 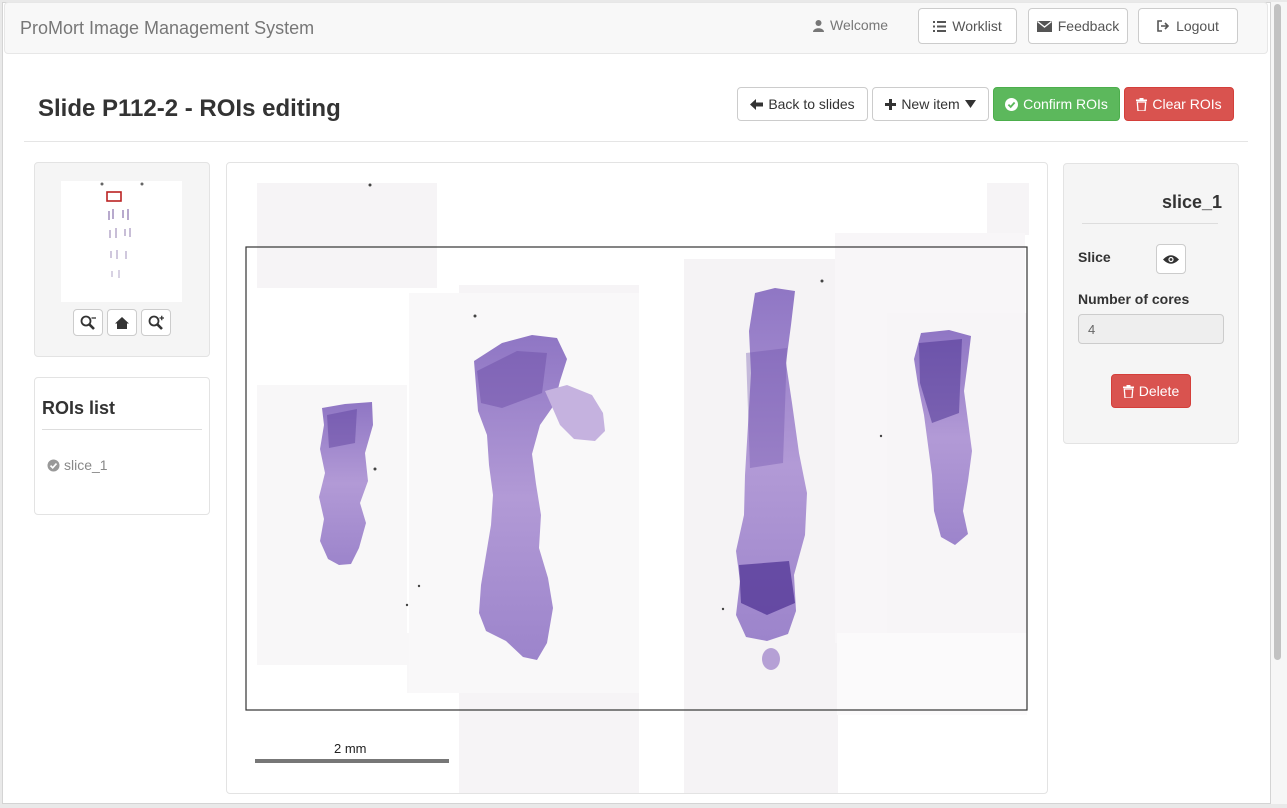 I want to click on logout-icon, so click(x=1163, y=26).